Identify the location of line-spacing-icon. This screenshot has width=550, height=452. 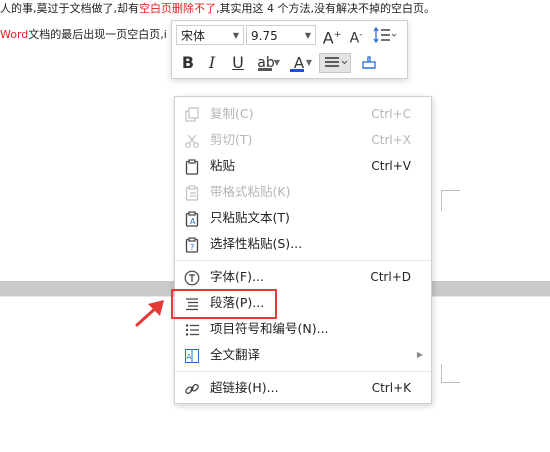
(385, 35).